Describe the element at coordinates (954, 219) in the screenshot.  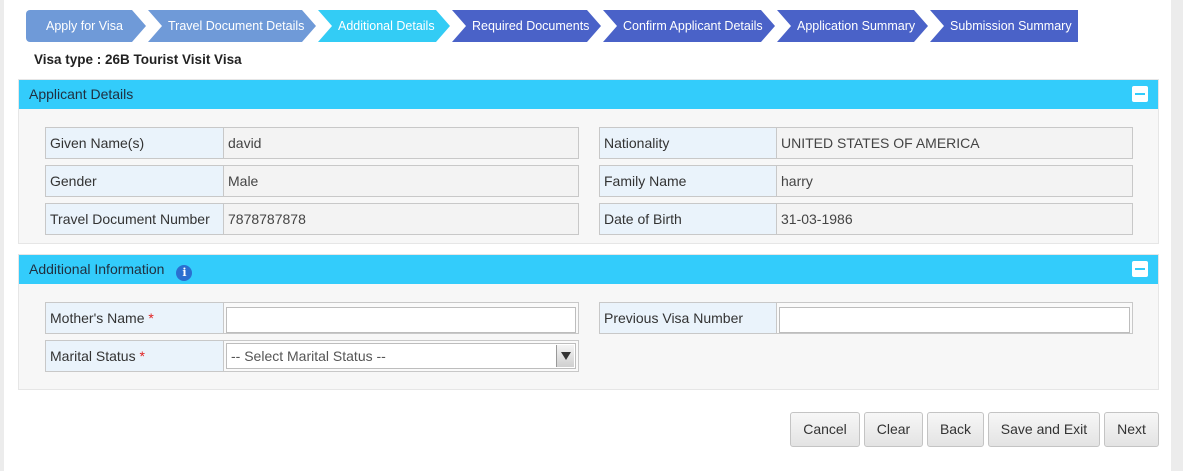
I see `dob-value: 31-03-1986` at that location.